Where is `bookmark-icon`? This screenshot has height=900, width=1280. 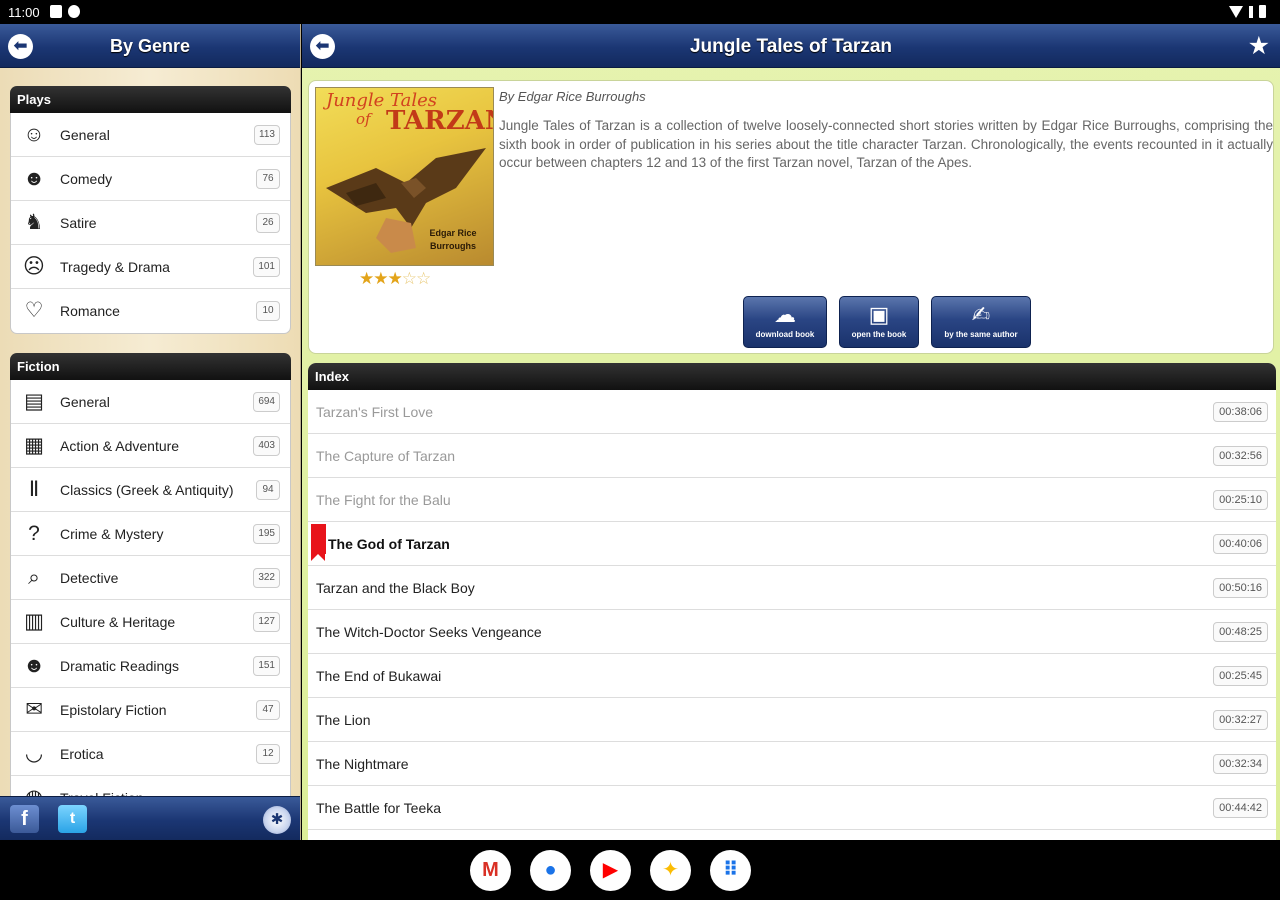
bookmark-icon is located at coordinates (318, 542).